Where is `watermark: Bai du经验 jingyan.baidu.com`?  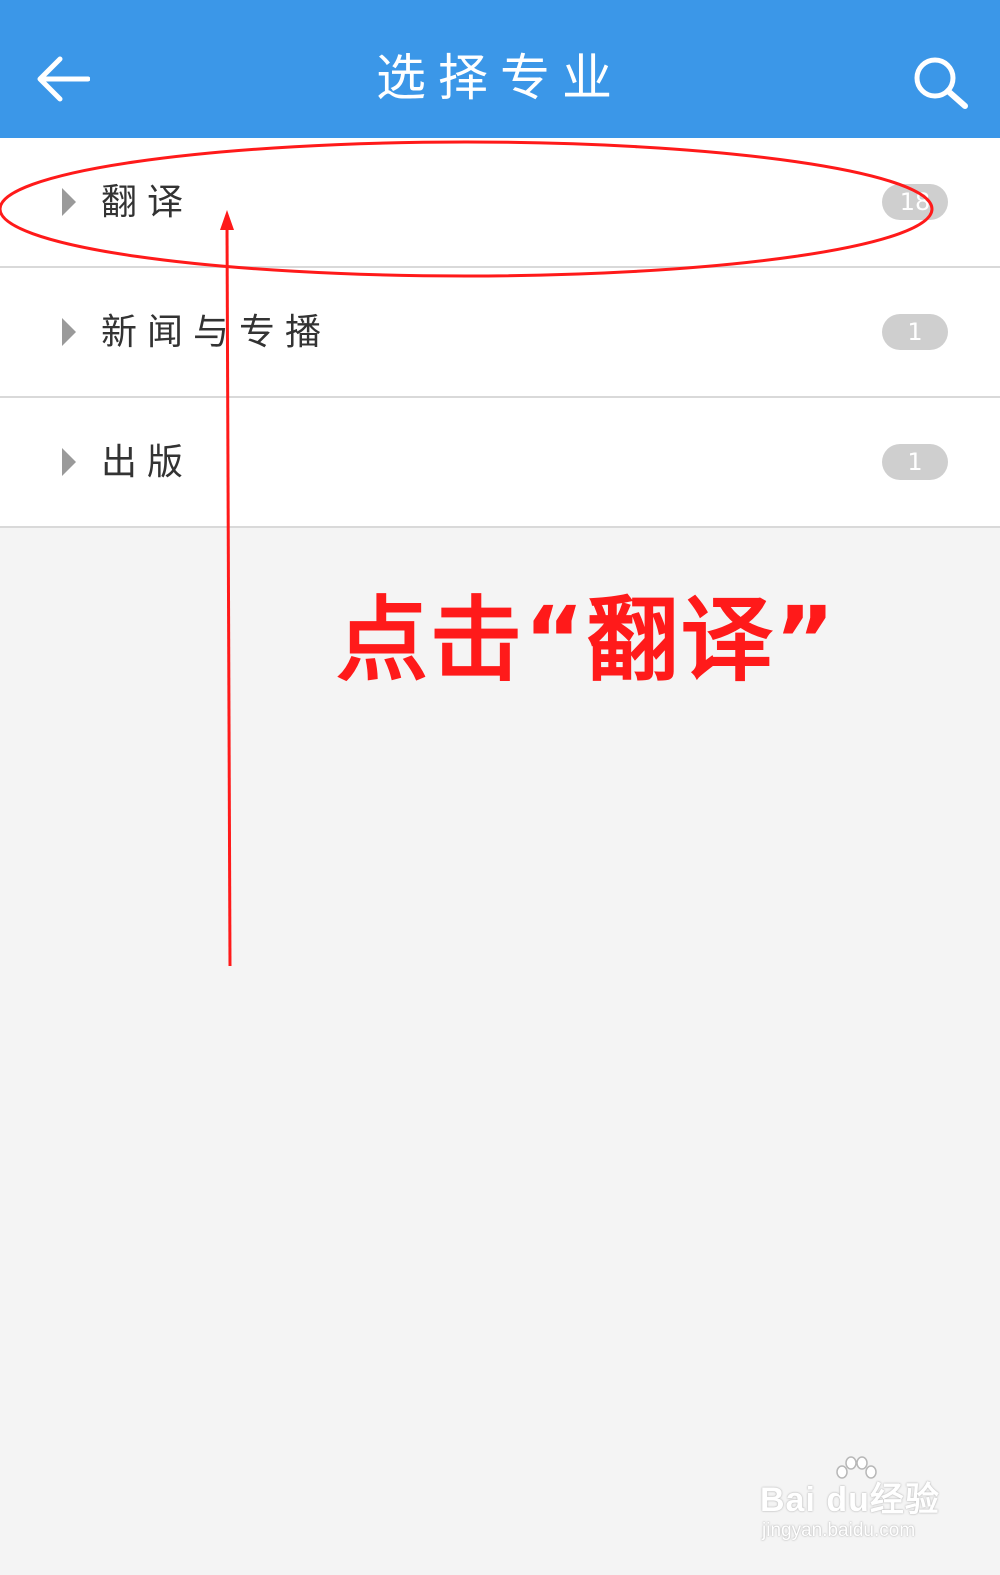
watermark: Bai du经验 jingyan.baidu.com is located at coordinates (855, 1504).